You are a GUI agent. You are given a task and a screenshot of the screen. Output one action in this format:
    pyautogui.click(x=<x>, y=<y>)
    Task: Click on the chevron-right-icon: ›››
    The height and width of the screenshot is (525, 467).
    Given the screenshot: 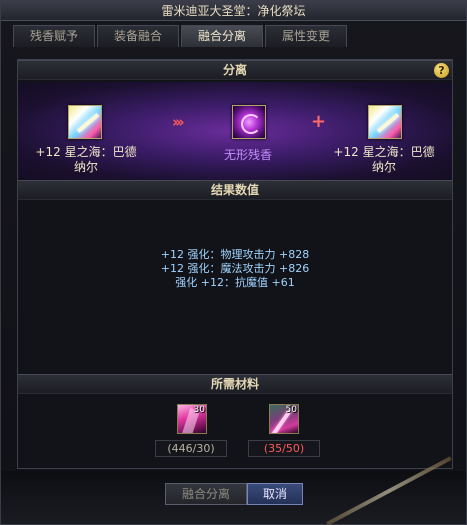 What is the action you would take?
    pyautogui.click(x=178, y=122)
    